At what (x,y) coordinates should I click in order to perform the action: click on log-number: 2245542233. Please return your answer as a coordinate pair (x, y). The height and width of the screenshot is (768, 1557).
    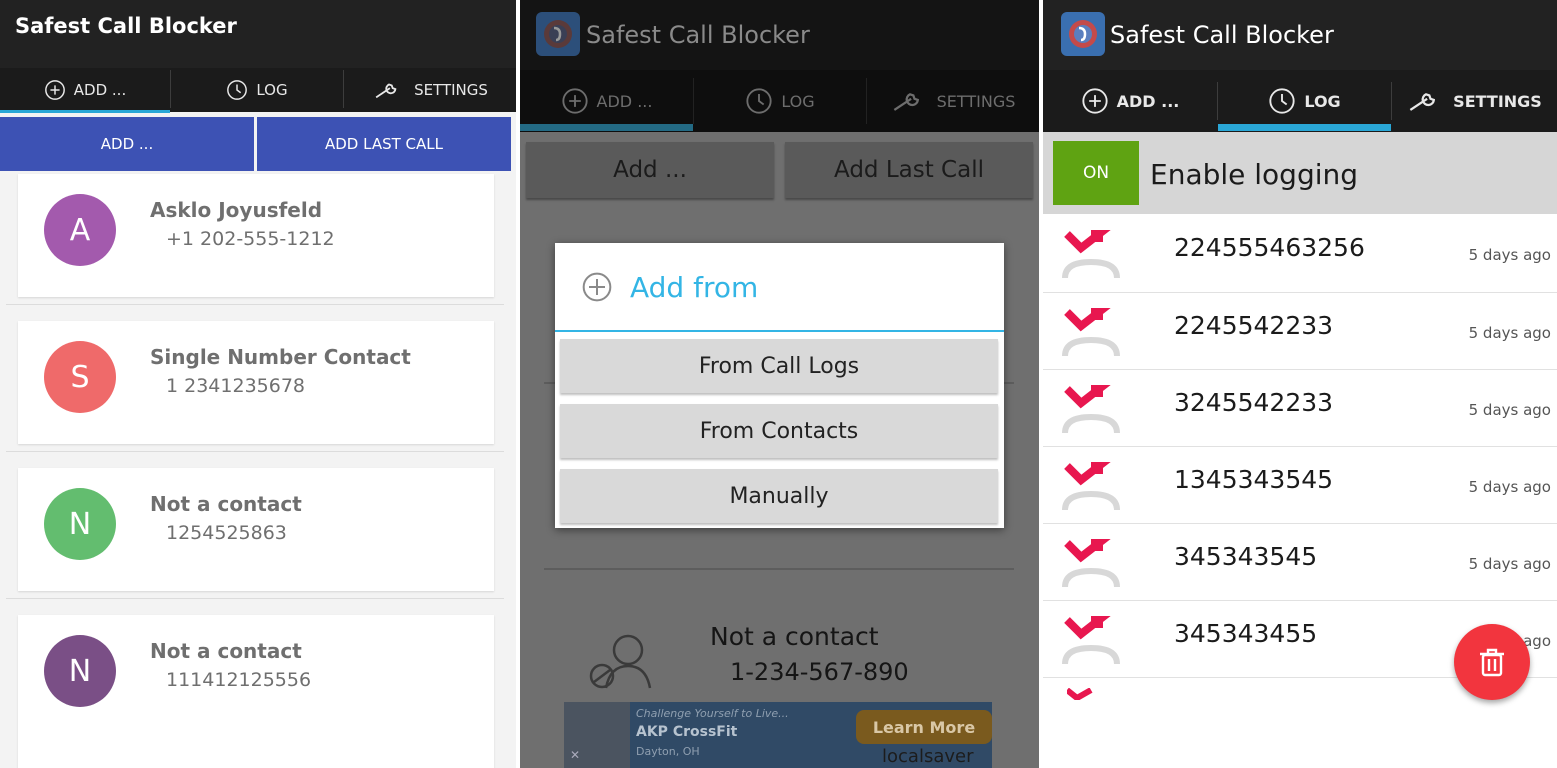
    Looking at the image, I should click on (1254, 325).